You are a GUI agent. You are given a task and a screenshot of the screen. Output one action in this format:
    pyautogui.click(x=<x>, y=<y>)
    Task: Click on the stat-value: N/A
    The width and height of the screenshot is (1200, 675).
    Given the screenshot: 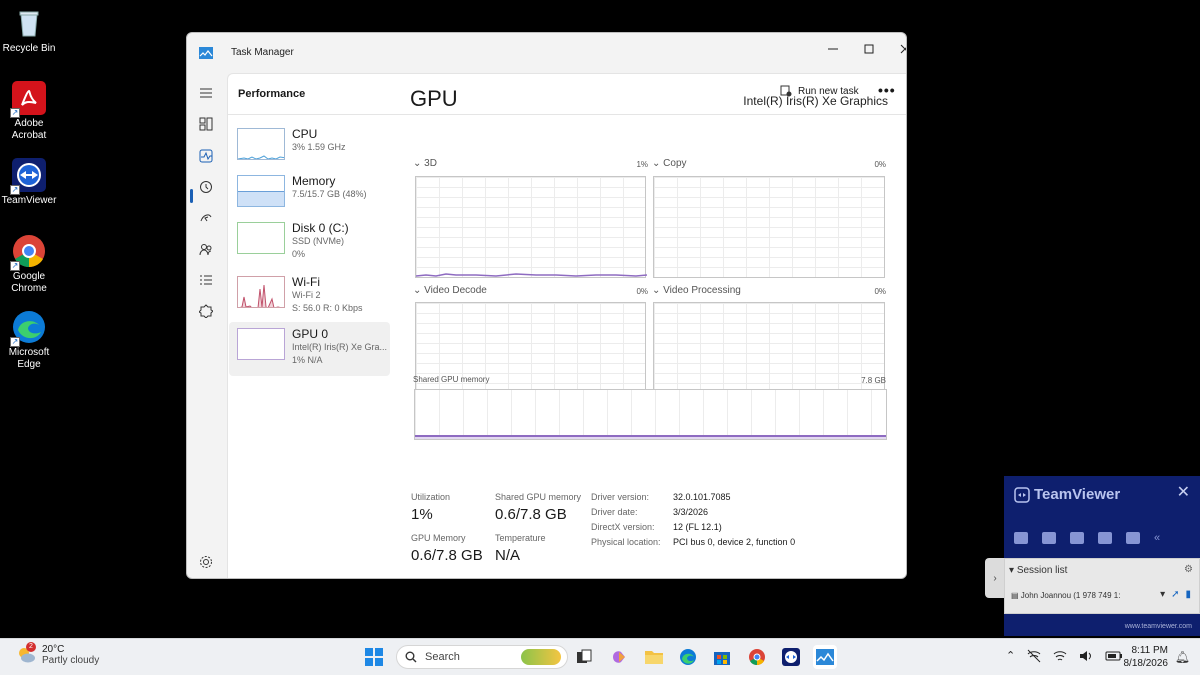 What is the action you would take?
    pyautogui.click(x=508, y=555)
    